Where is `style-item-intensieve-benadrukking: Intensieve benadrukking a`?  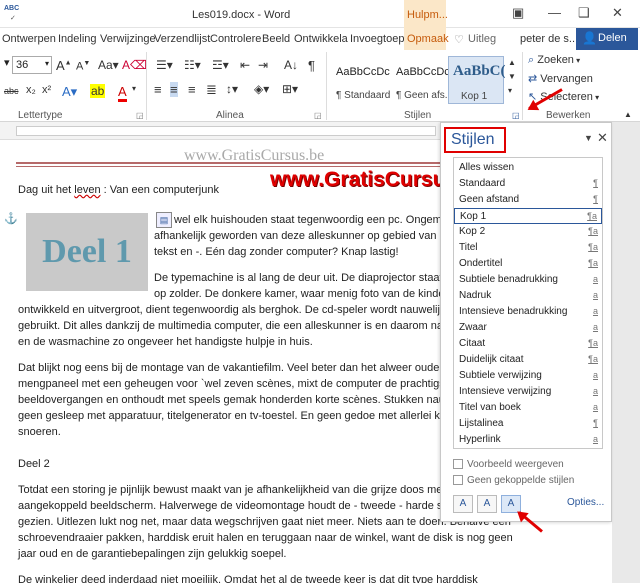 style-item-intensieve-benadrukking: Intensieve benadrukking a is located at coordinates (528, 312).